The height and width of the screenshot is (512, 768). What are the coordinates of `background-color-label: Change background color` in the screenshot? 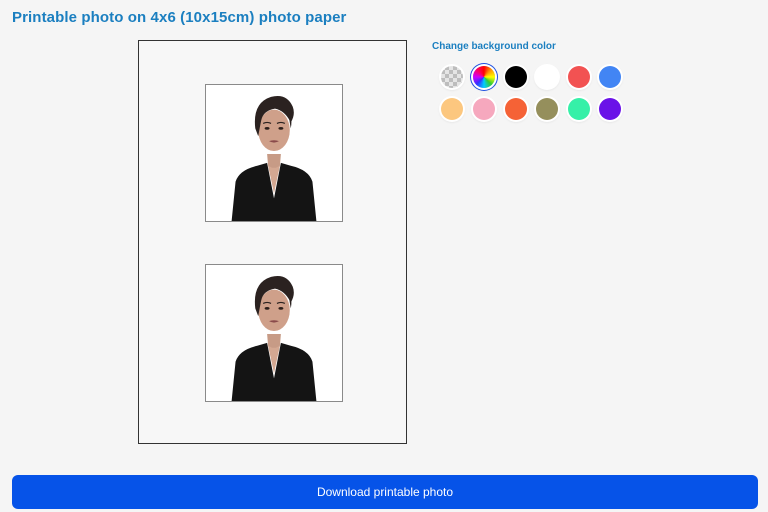 It's located at (494, 46).